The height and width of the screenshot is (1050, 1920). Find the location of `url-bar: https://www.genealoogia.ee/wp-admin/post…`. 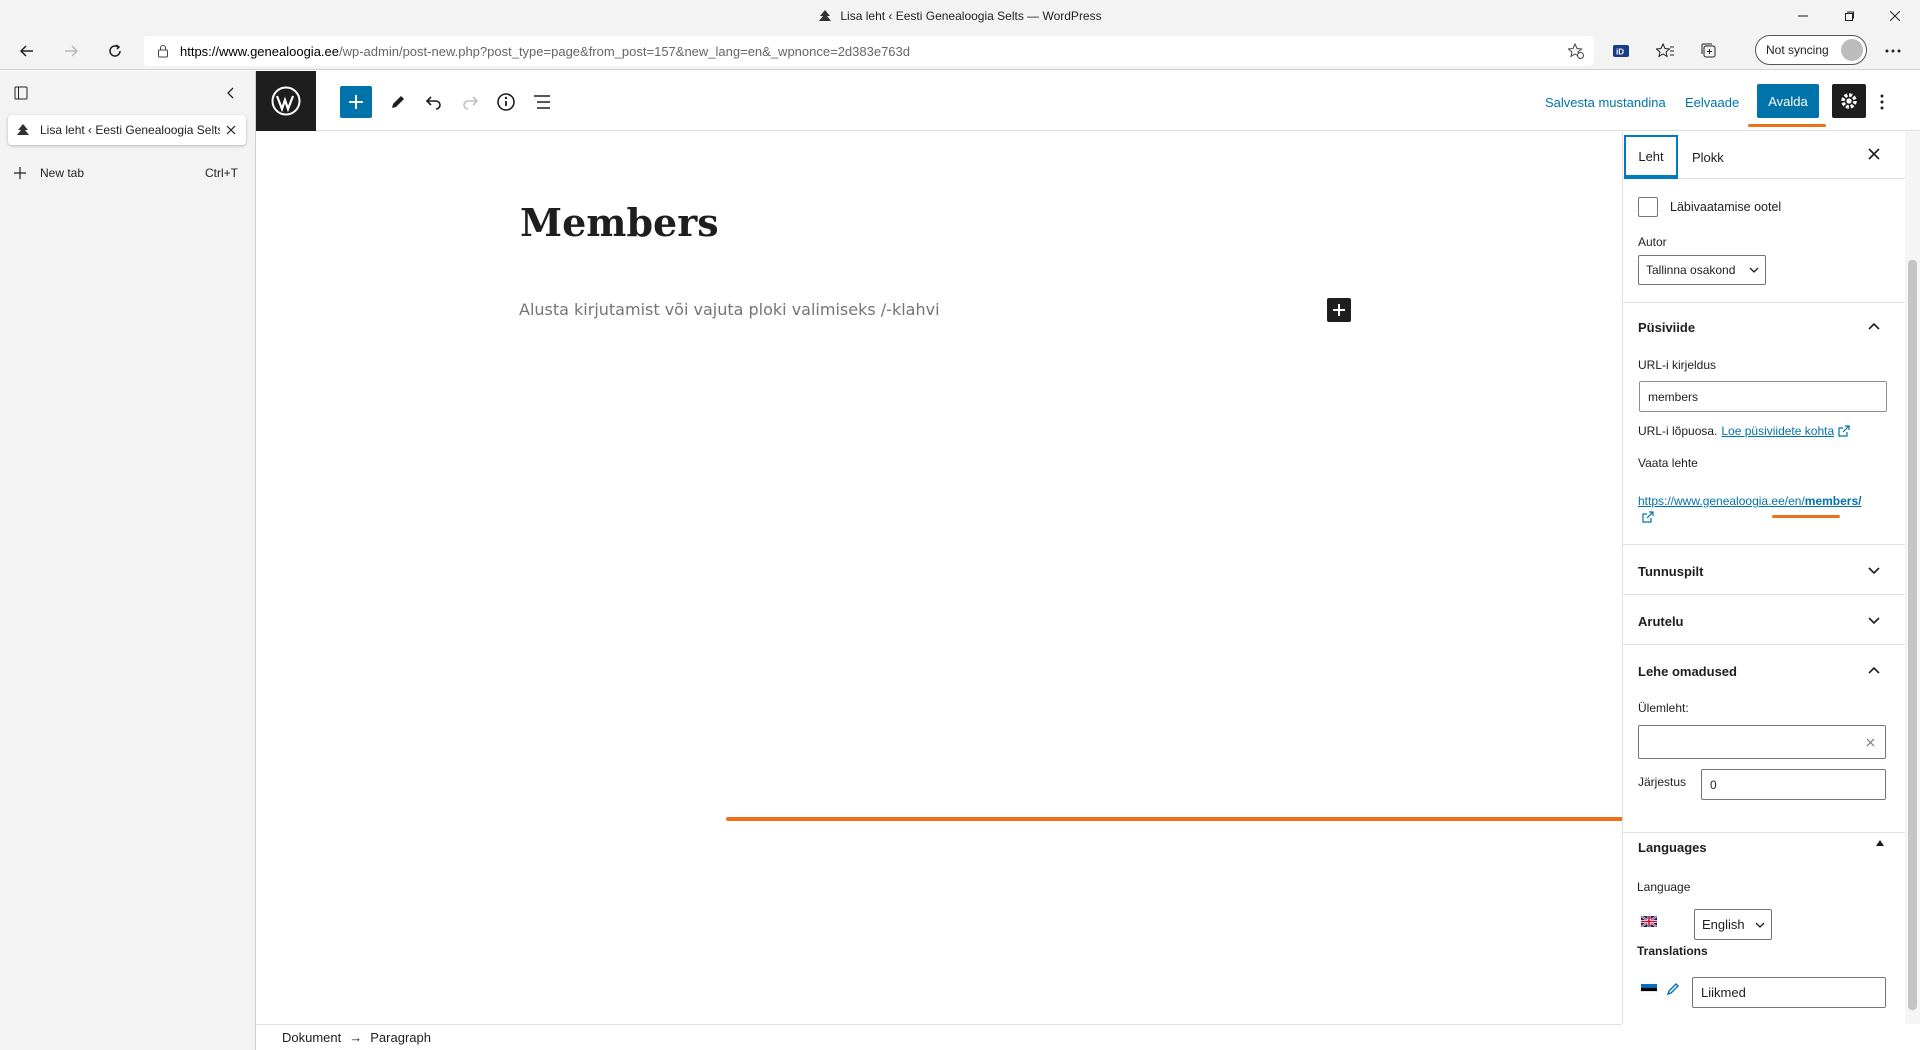

url-bar: https://www.genealoogia.ee/wp-admin/post… is located at coordinates (869, 51).